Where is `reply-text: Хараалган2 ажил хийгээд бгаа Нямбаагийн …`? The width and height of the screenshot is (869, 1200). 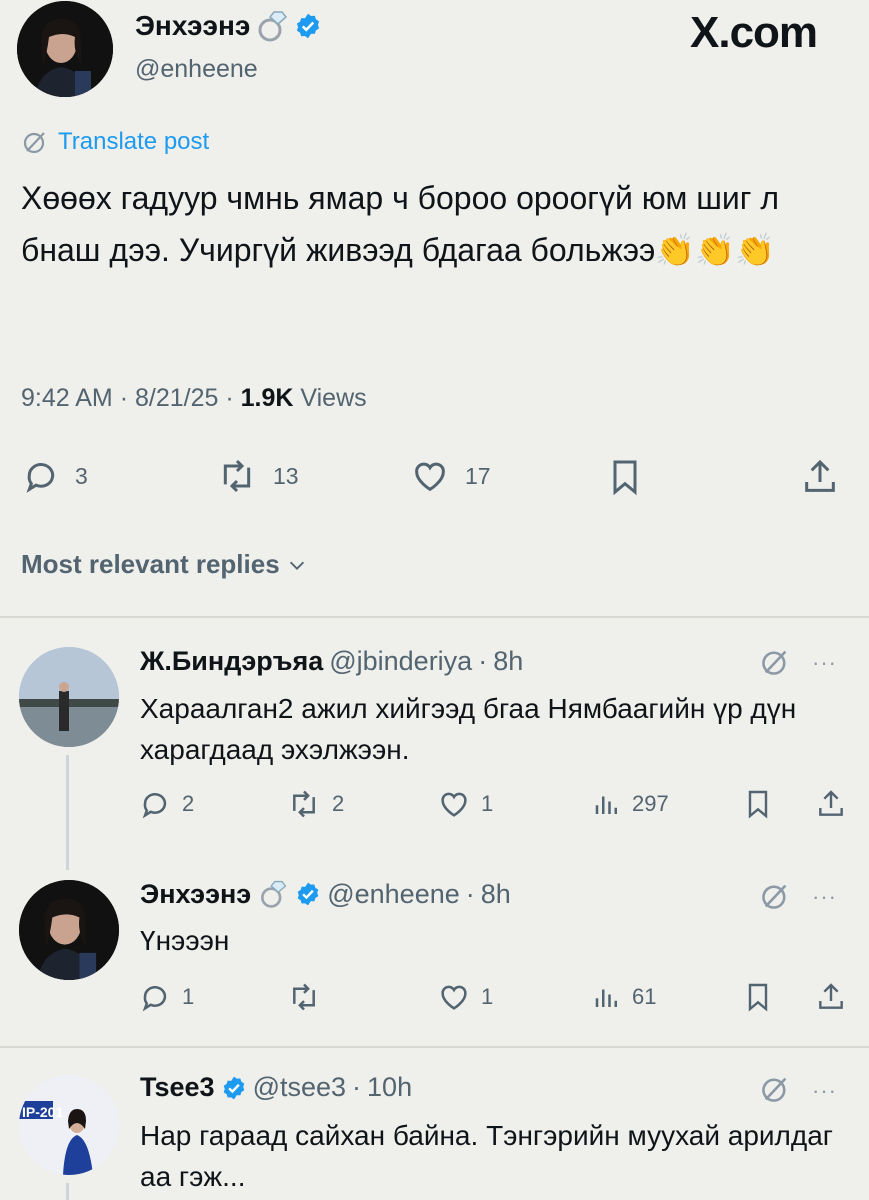
reply-text: Хараалган2 ажил хийгээд бгаа Нямбаагийн … is located at coordinates (468, 729).